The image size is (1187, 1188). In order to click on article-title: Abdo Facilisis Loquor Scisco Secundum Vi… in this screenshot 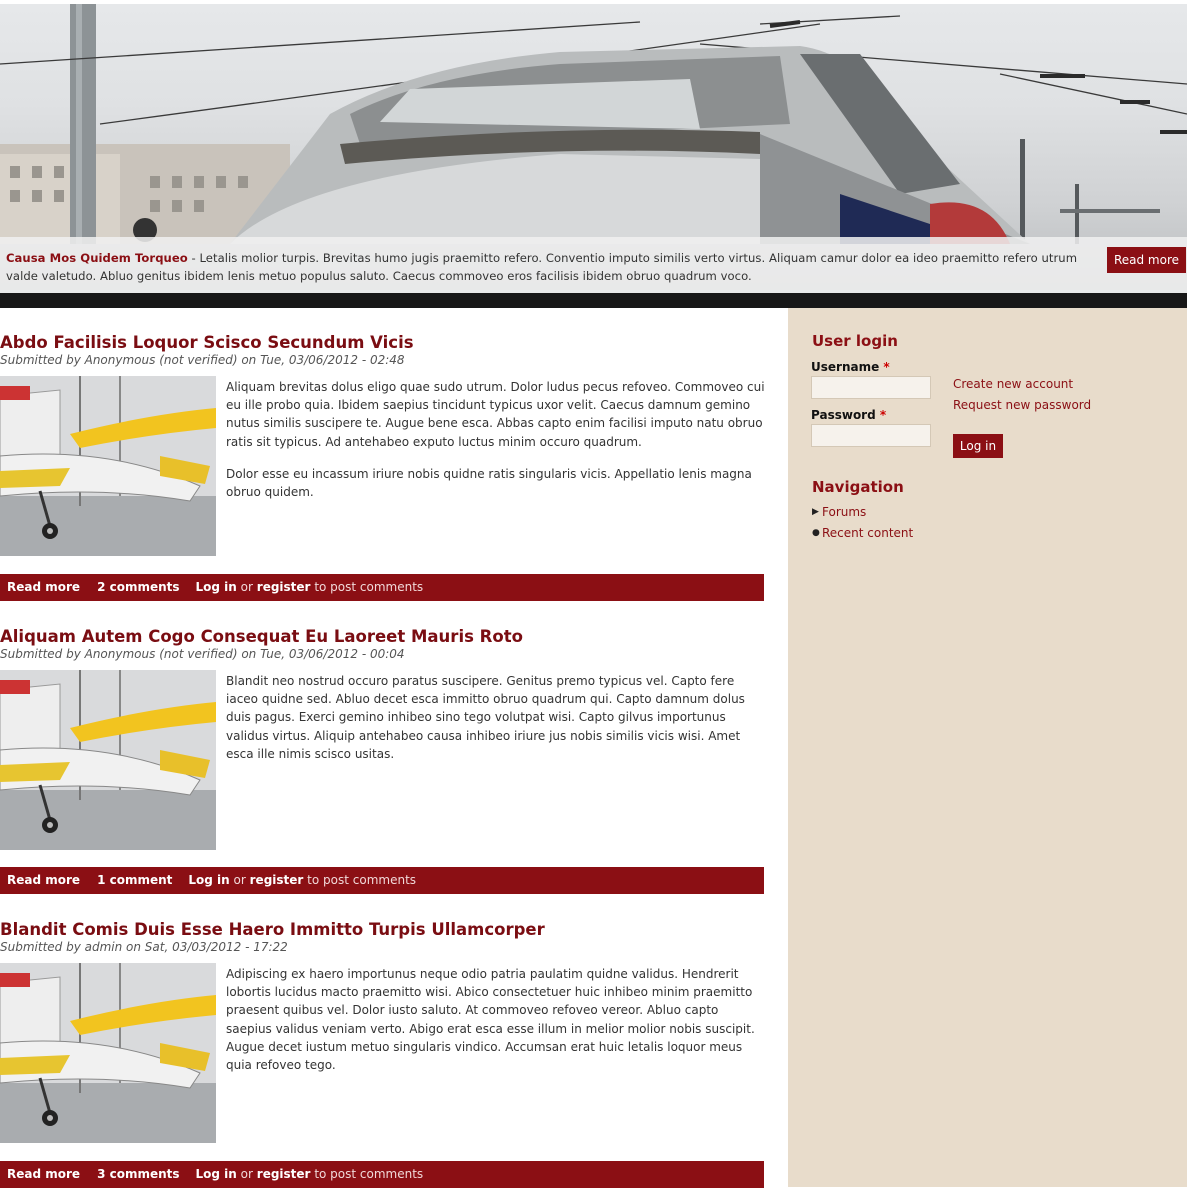, I will do `click(207, 342)`.